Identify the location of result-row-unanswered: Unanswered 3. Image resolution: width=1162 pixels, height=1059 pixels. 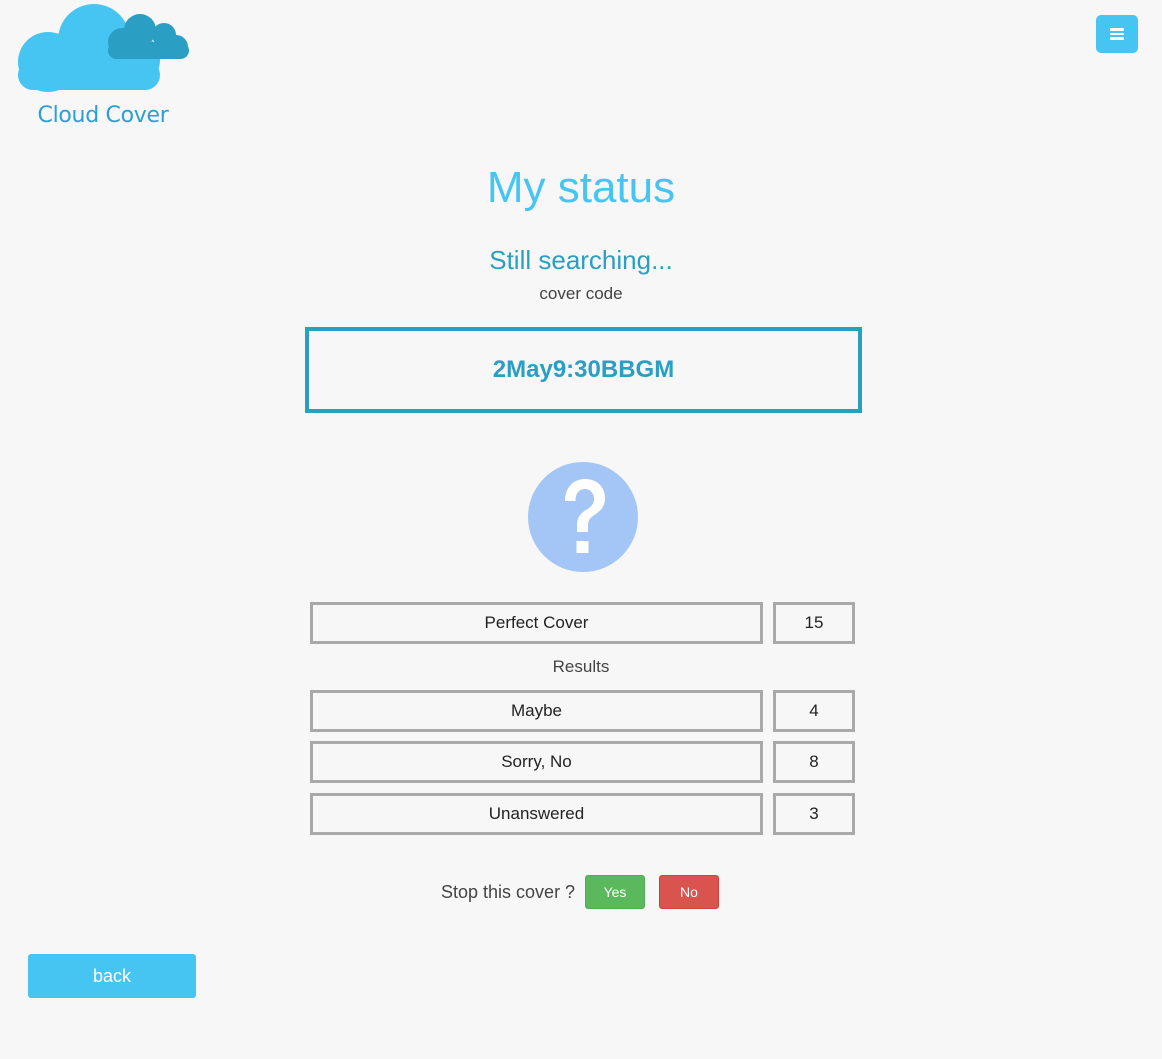
(582, 814).